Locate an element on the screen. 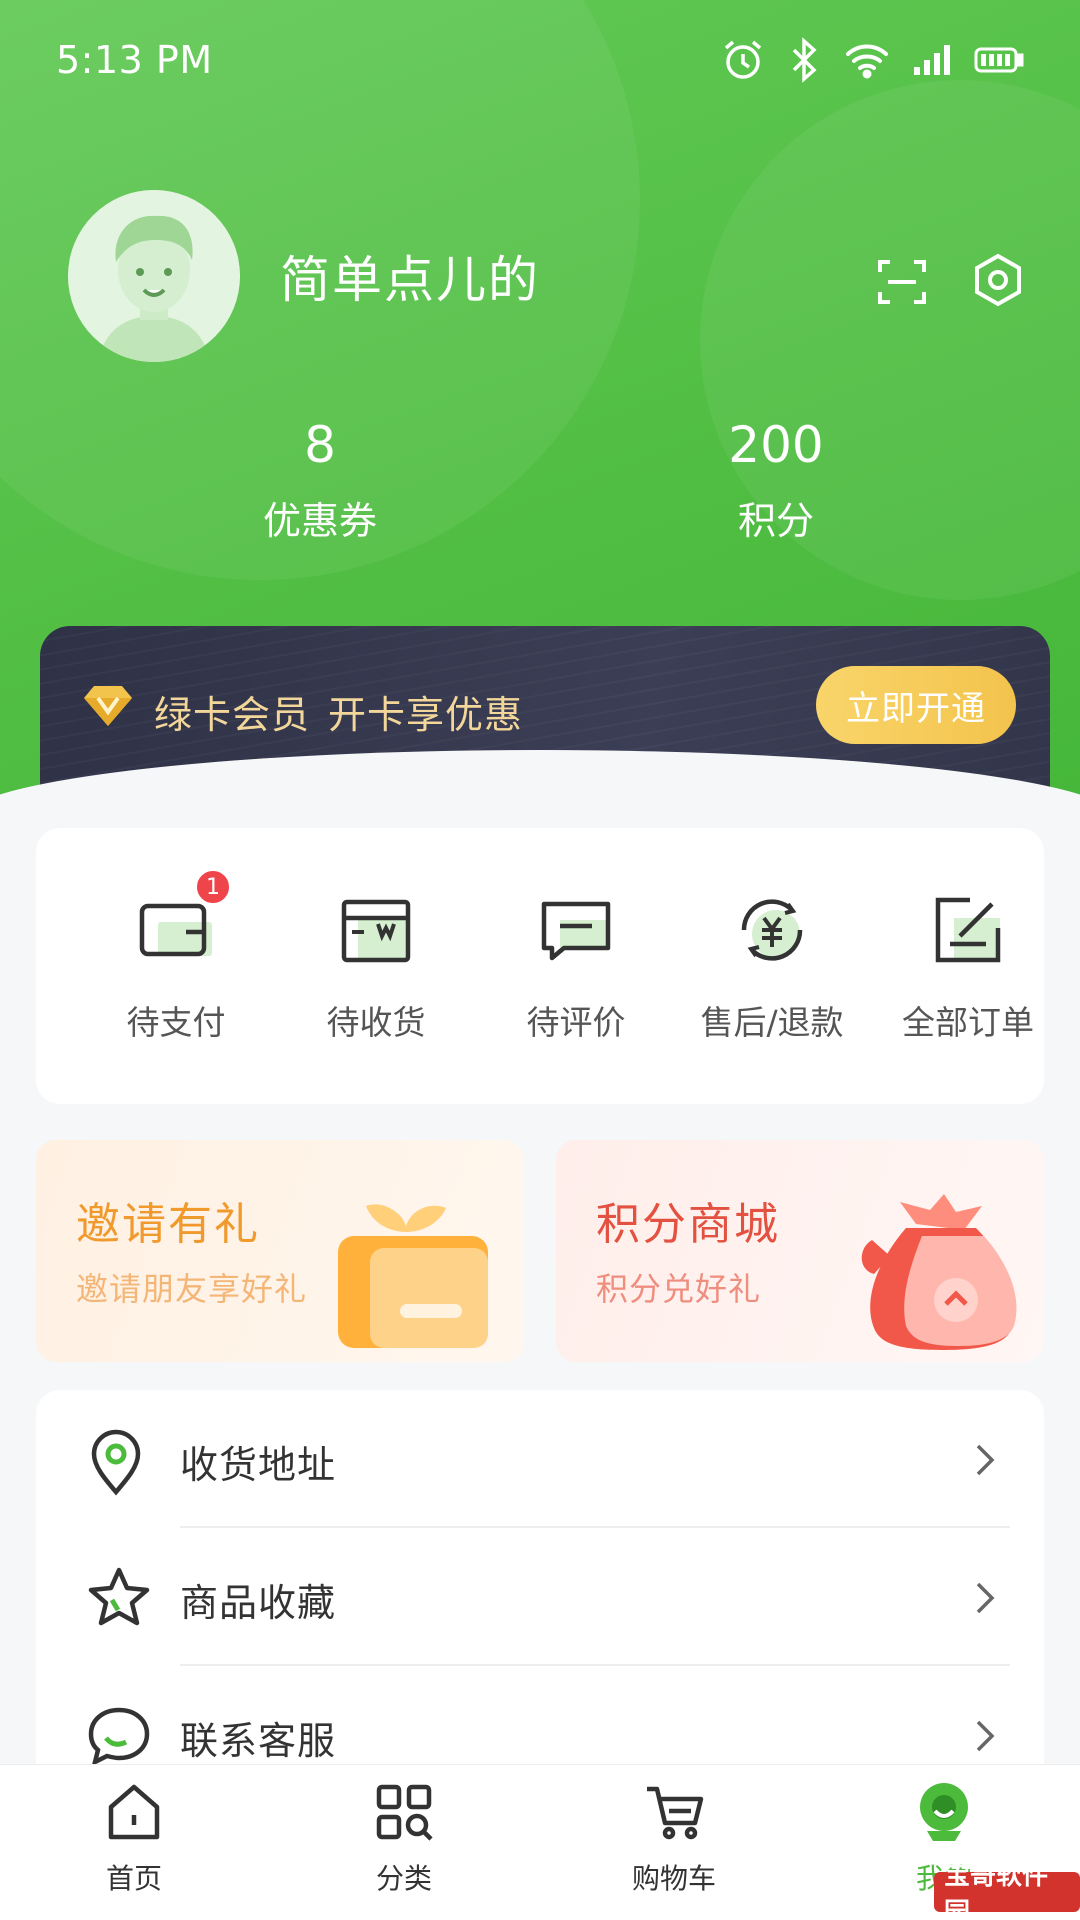 The height and width of the screenshot is (1920, 1080). order-label: 待评价 is located at coordinates (576, 1022).